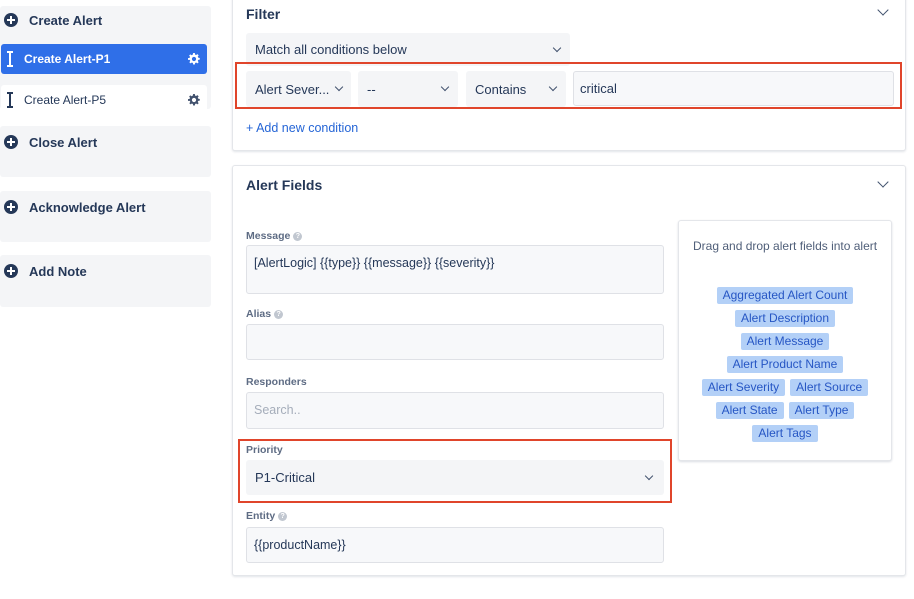 The height and width of the screenshot is (599, 914). I want to click on sidebar-item-create-alert-p5: Create Alert-P5, so click(104, 100).